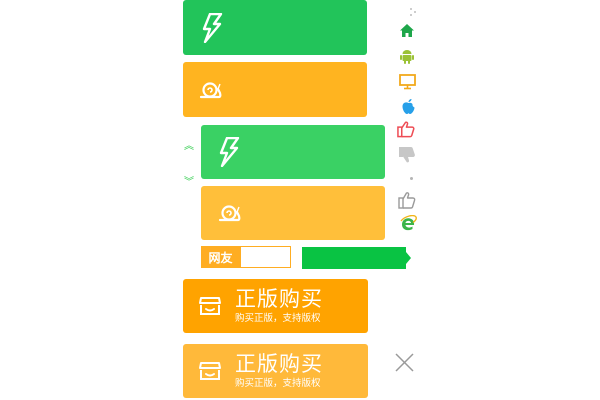  What do you see at coordinates (265, 257) in the screenshot?
I see `net-friend-input` at bounding box center [265, 257].